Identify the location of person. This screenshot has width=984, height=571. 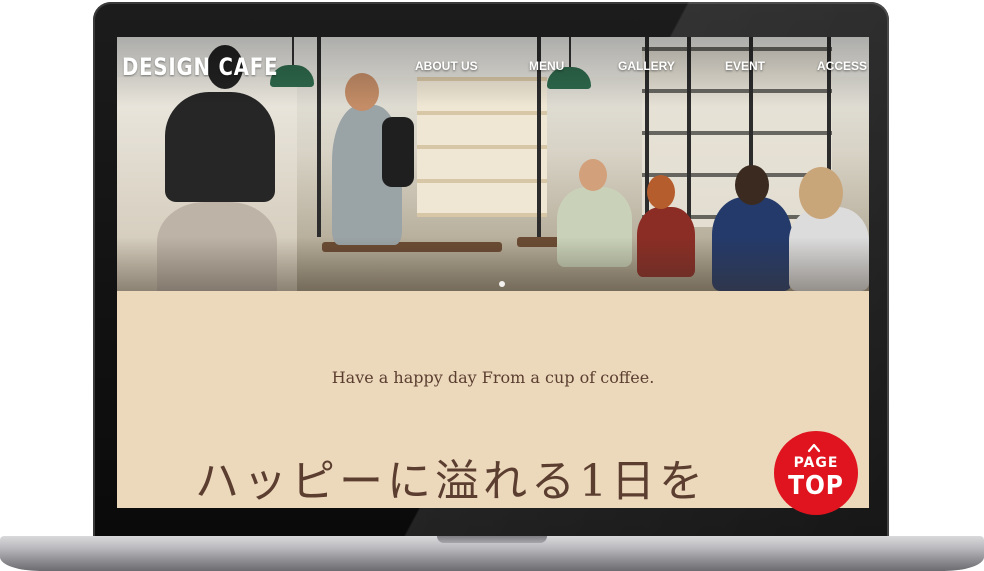
(220, 147).